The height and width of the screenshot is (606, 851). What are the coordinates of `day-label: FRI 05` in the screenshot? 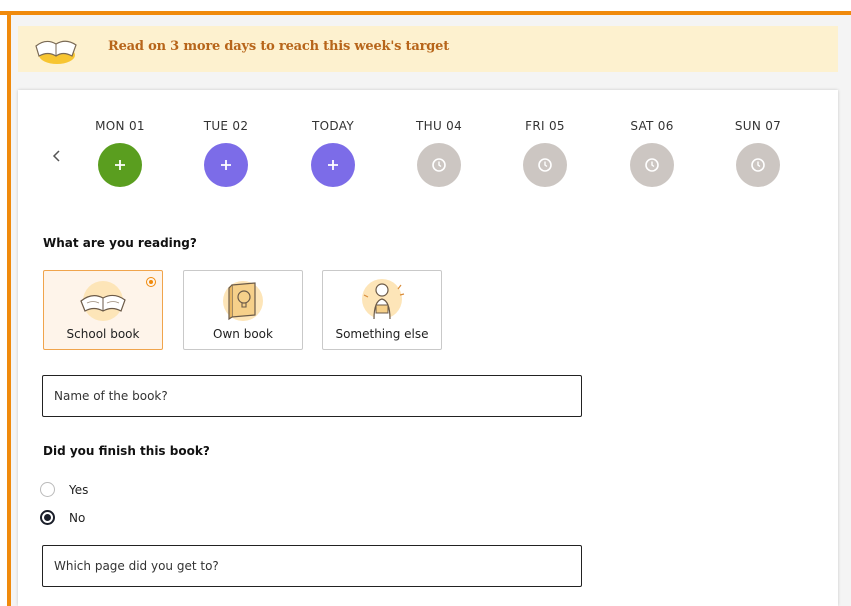 It's located at (545, 126).